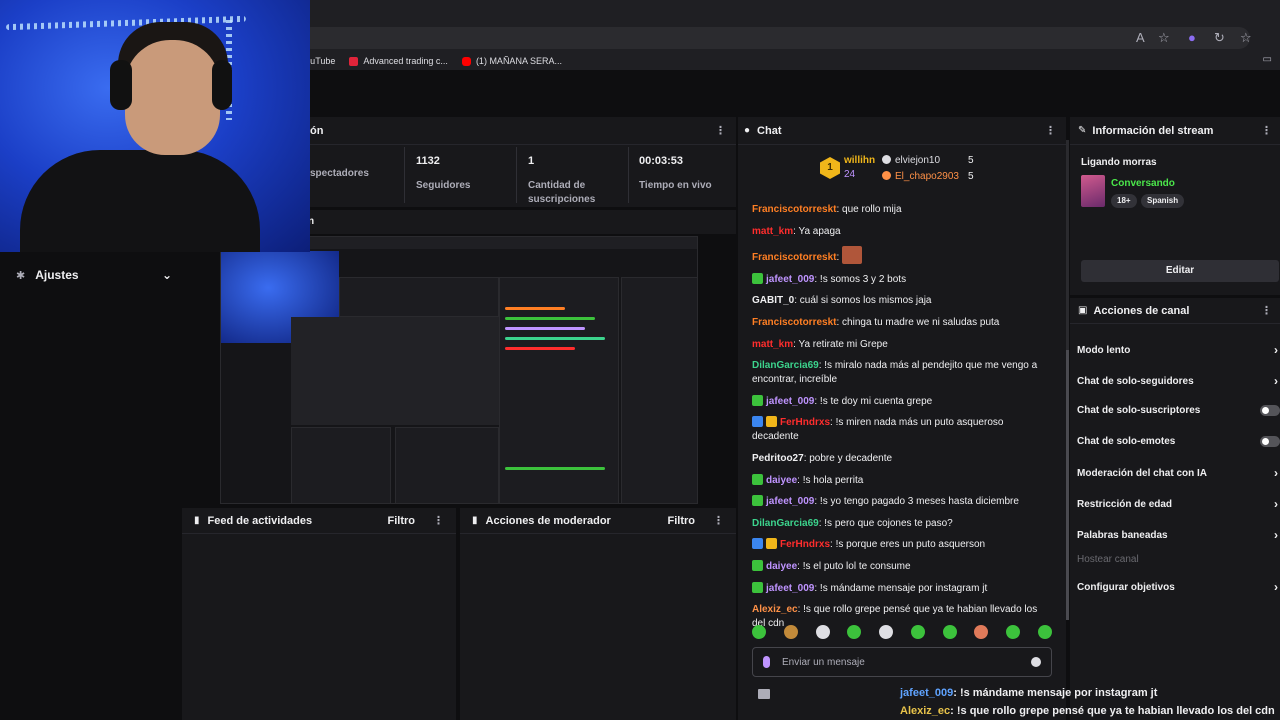 Image resolution: width=1280 pixels, height=720 pixels. Describe the element at coordinates (927, 693) in the screenshot. I see `overlay-user: jafeet_009` at that location.